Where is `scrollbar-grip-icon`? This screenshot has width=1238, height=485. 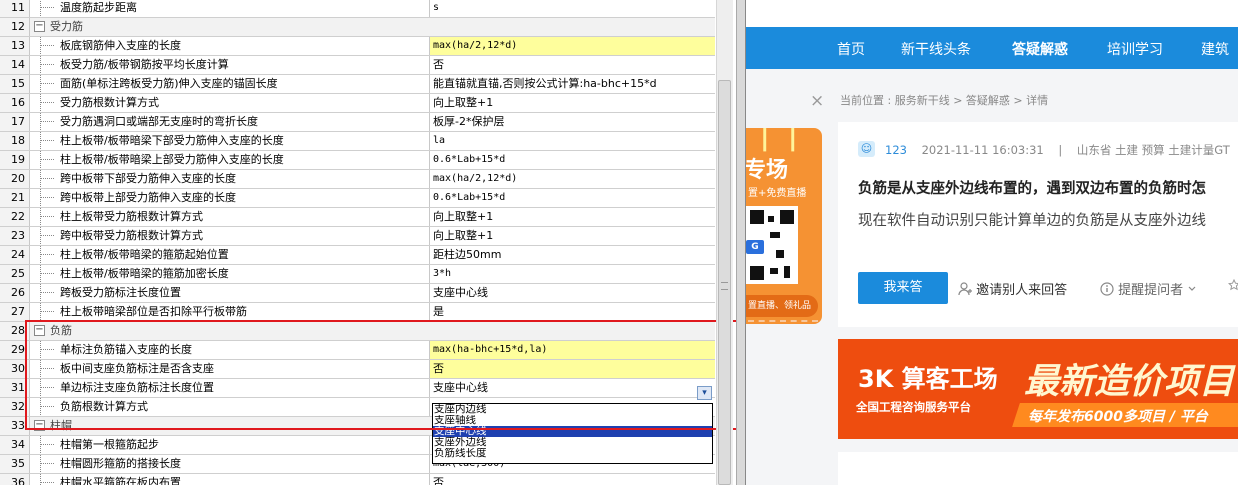 scrollbar-grip-icon is located at coordinates (724, 286).